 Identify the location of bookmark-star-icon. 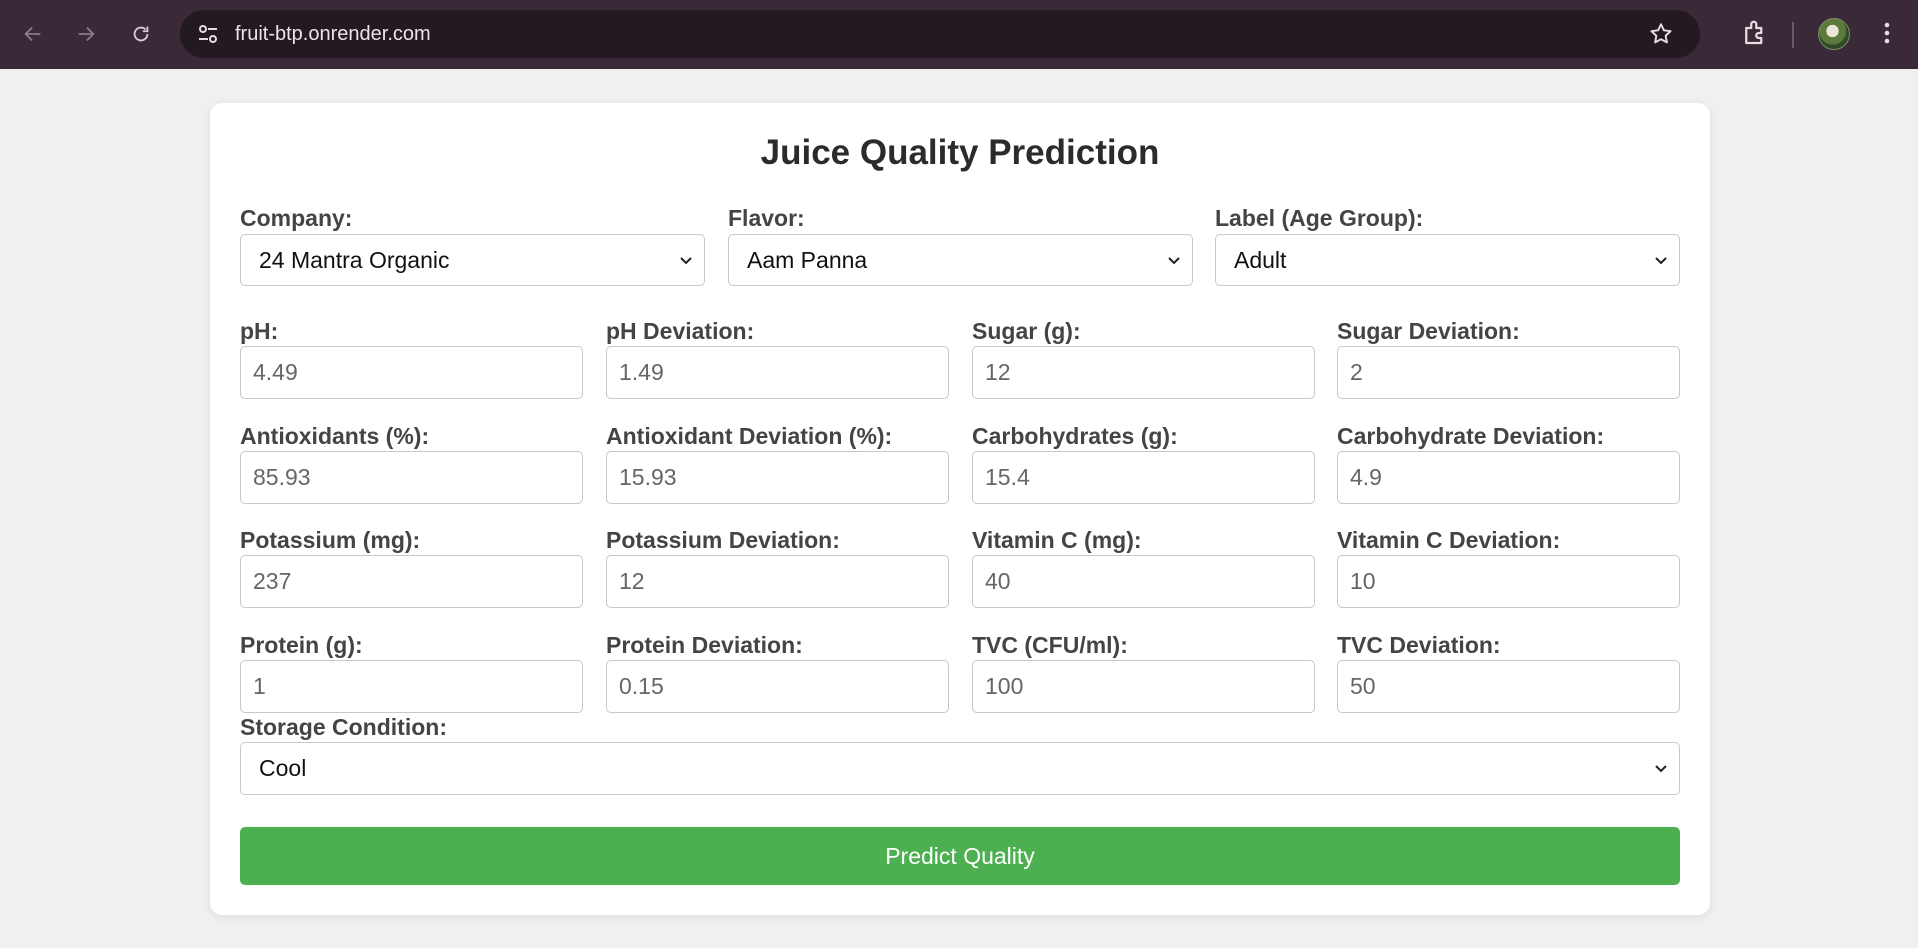
(1661, 34).